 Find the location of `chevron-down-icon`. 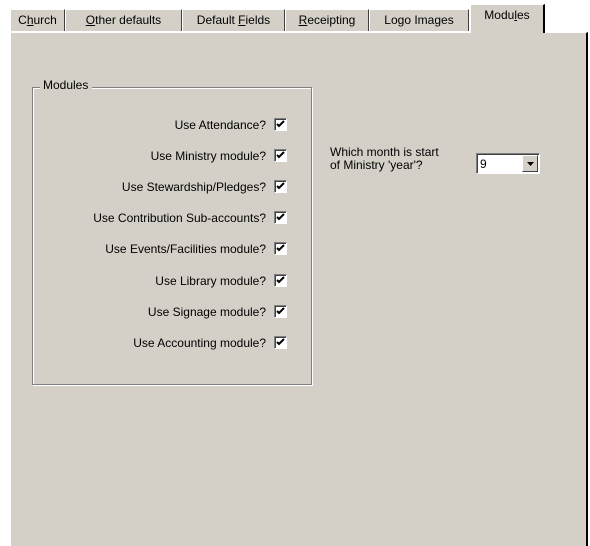

chevron-down-icon is located at coordinates (530, 164).